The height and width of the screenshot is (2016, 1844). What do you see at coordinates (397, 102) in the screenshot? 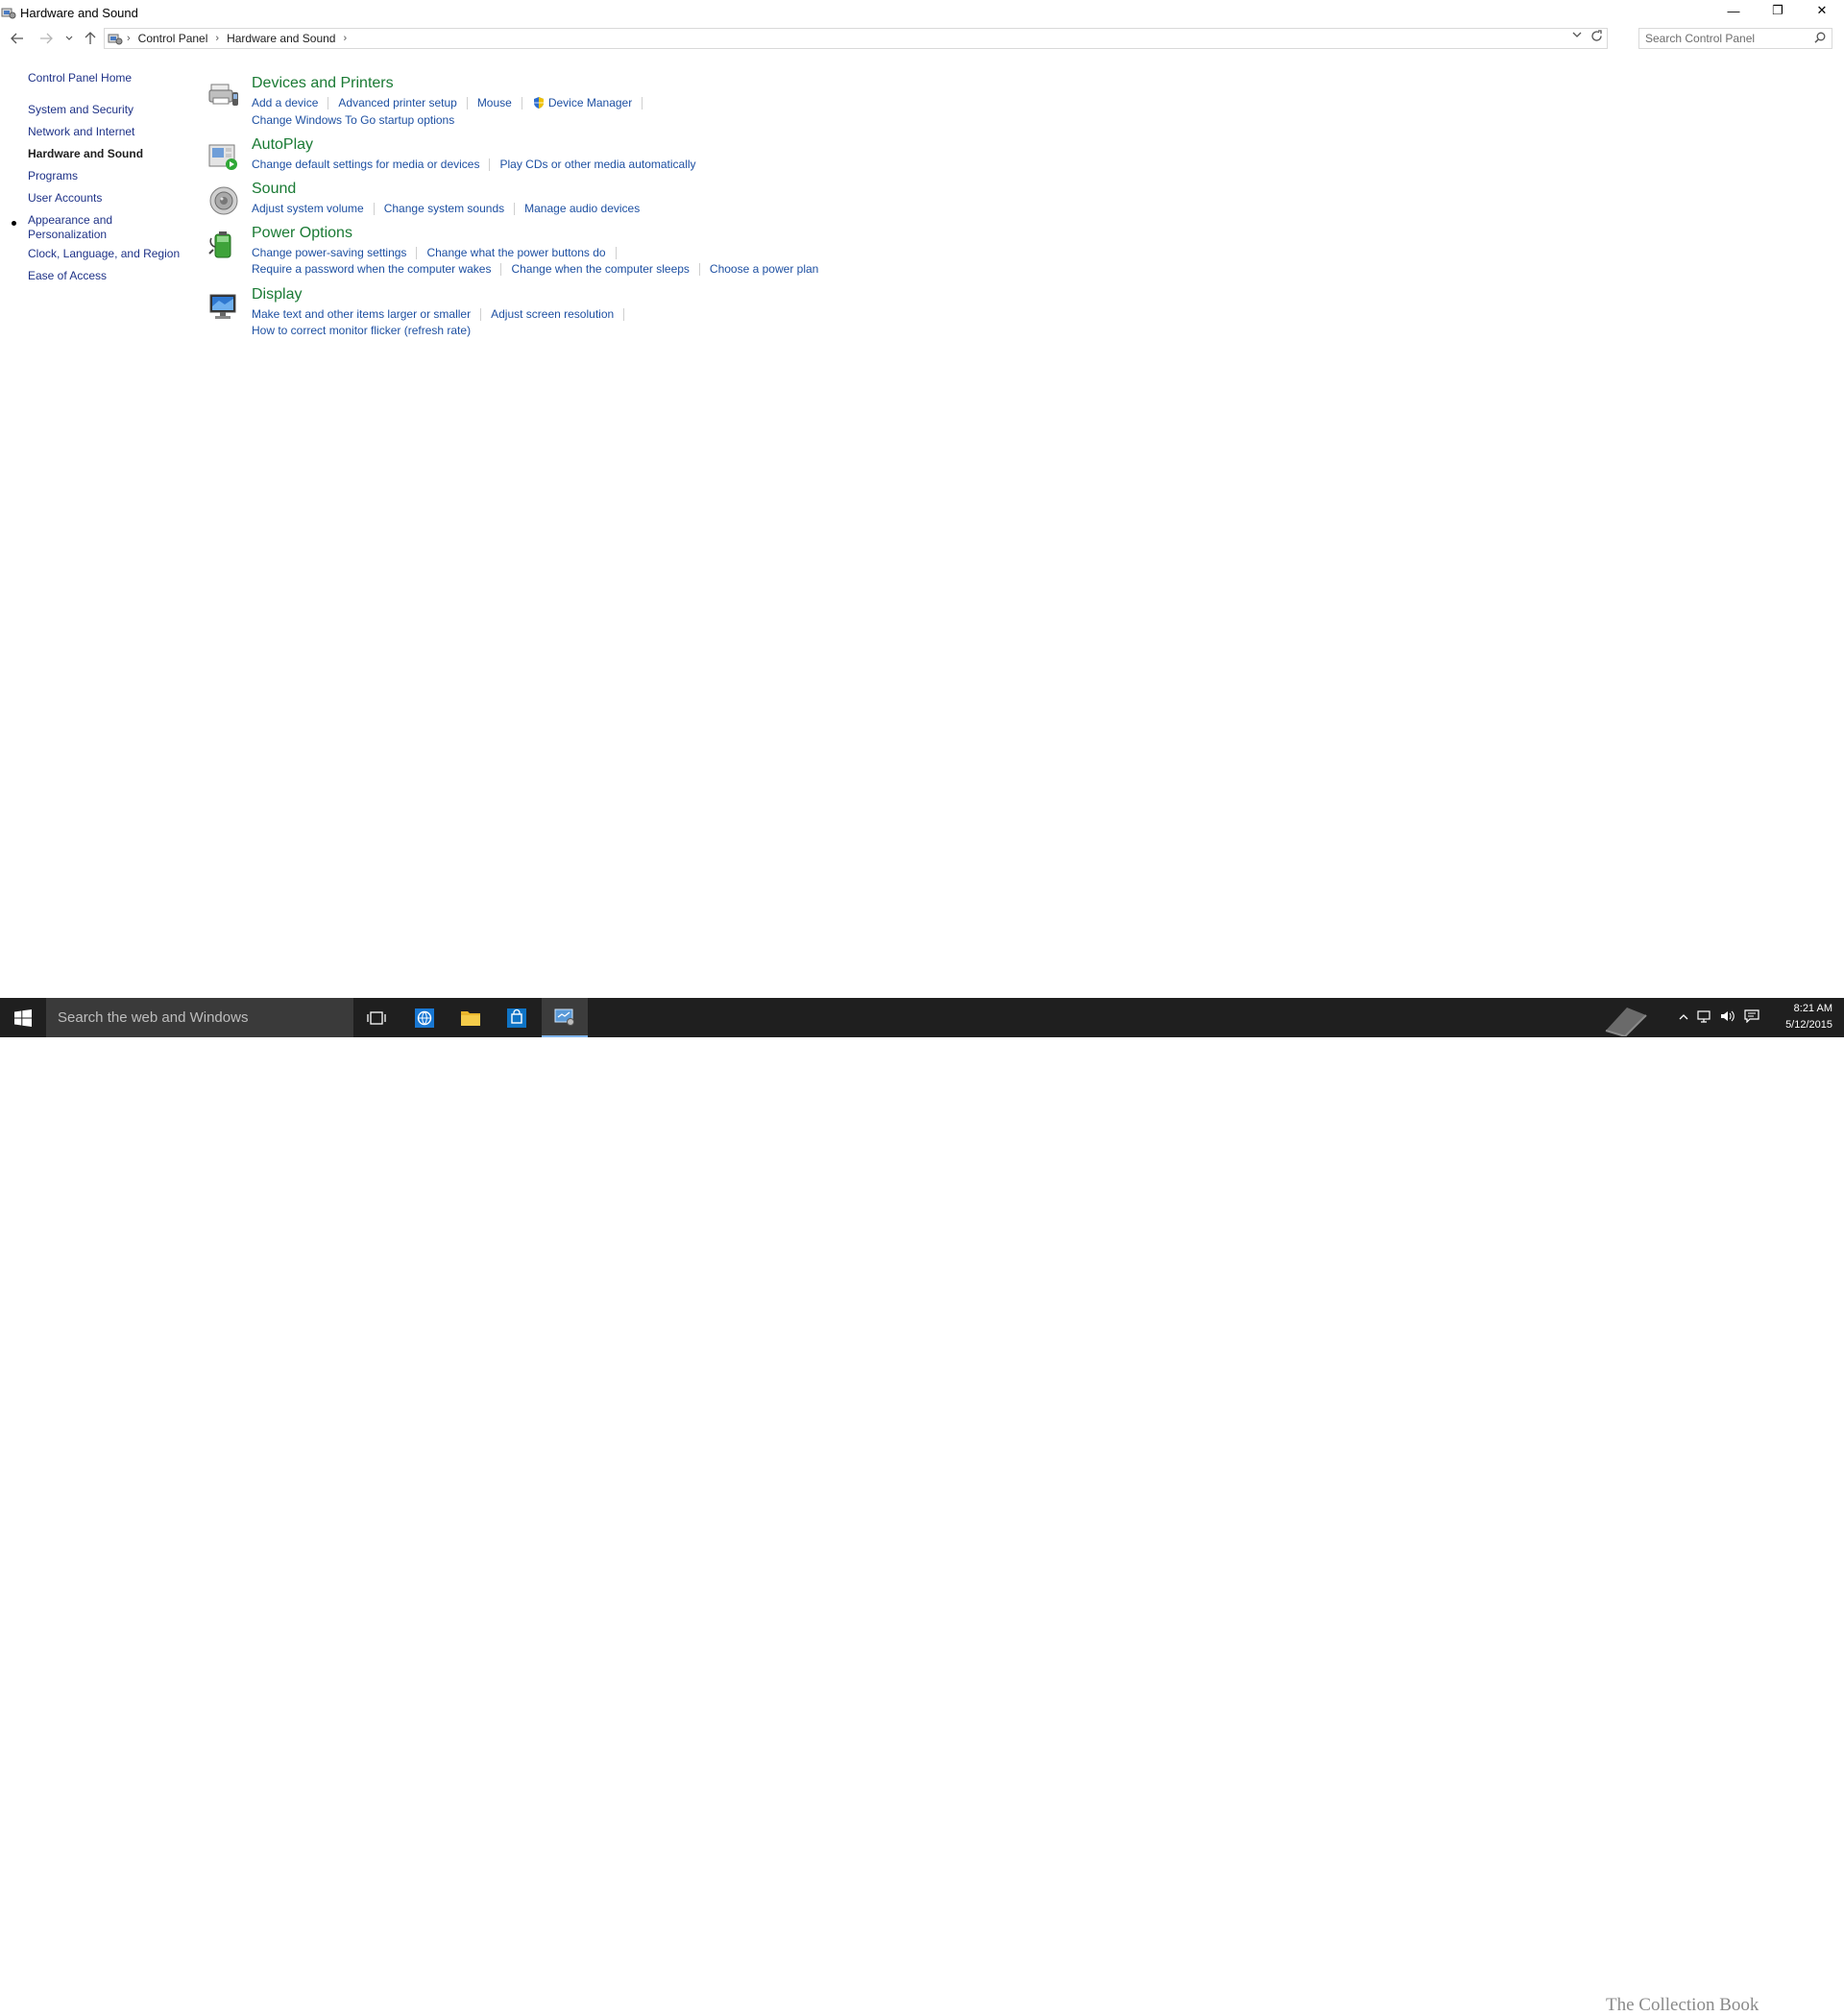
I see `link-advanced-printer-setup: Advanced printer setup` at bounding box center [397, 102].